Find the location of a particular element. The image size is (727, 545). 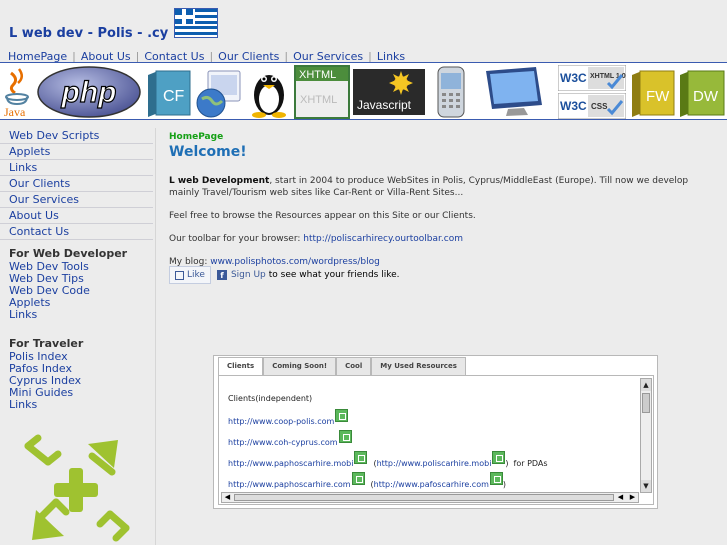

tab-clients: Clients is located at coordinates (241, 366).